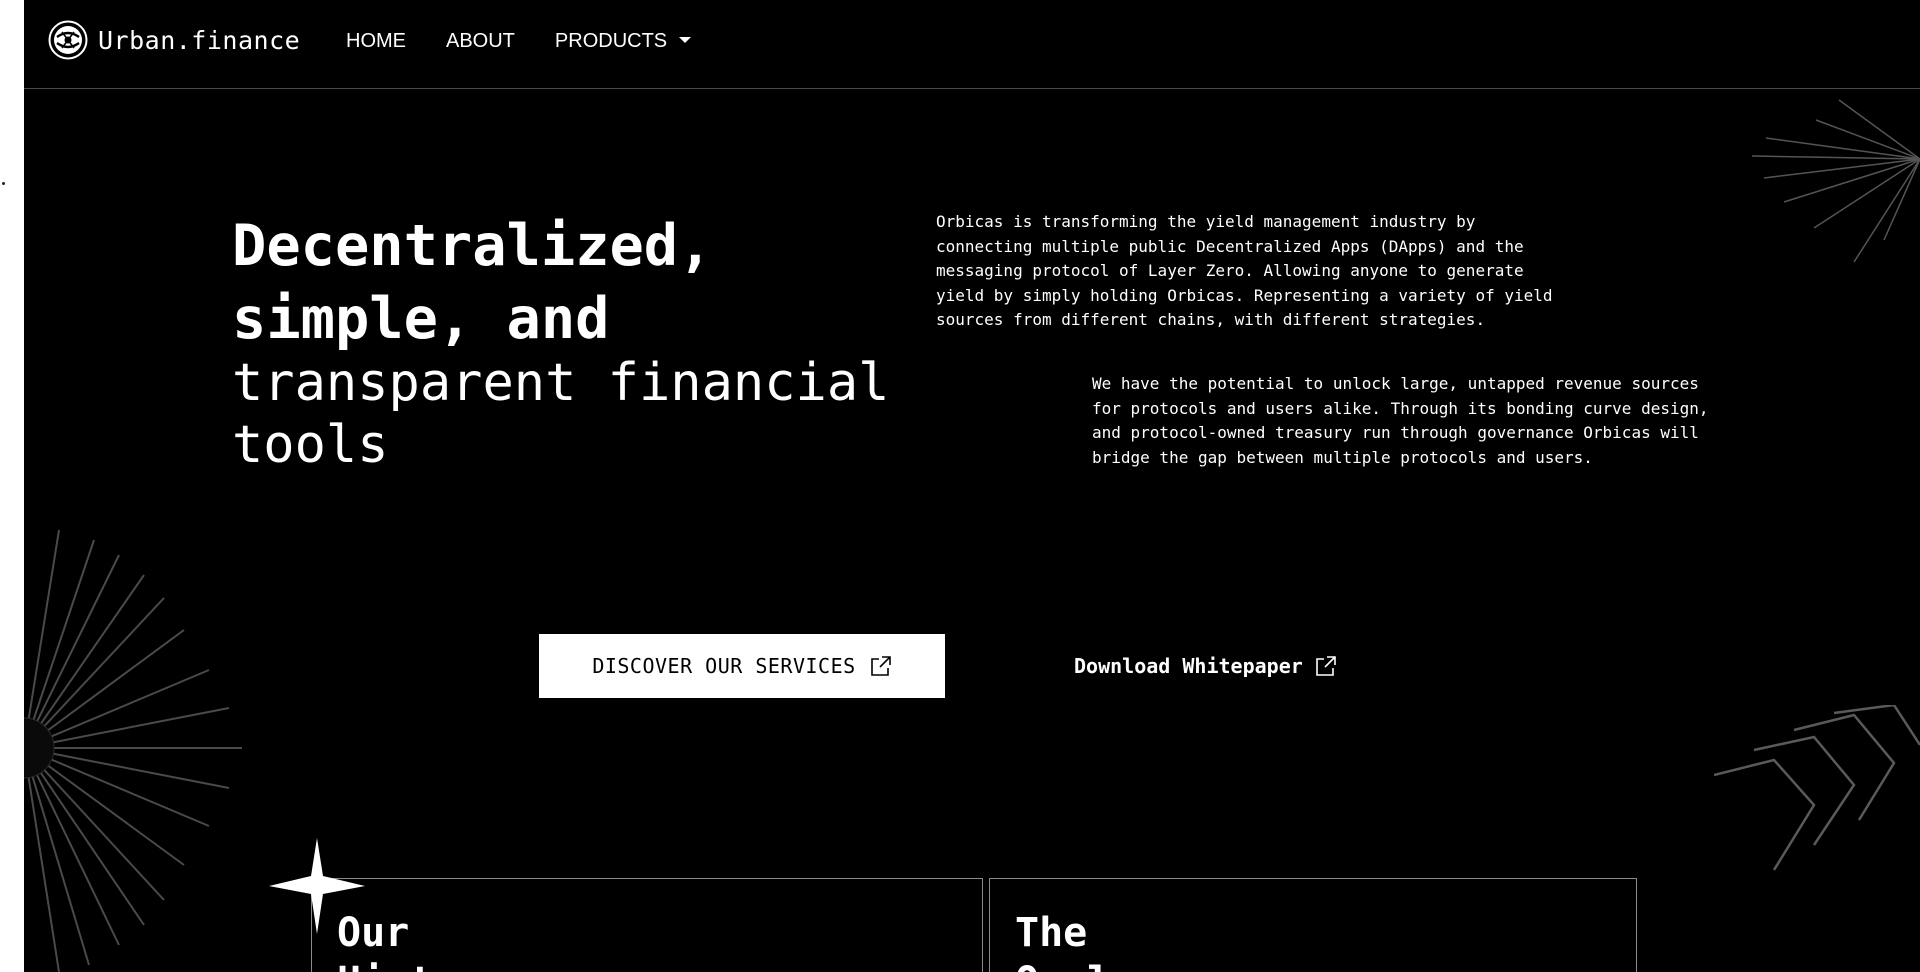 Image resolution: width=1920 pixels, height=972 pixels. I want to click on card-title: The, so click(1051, 933).